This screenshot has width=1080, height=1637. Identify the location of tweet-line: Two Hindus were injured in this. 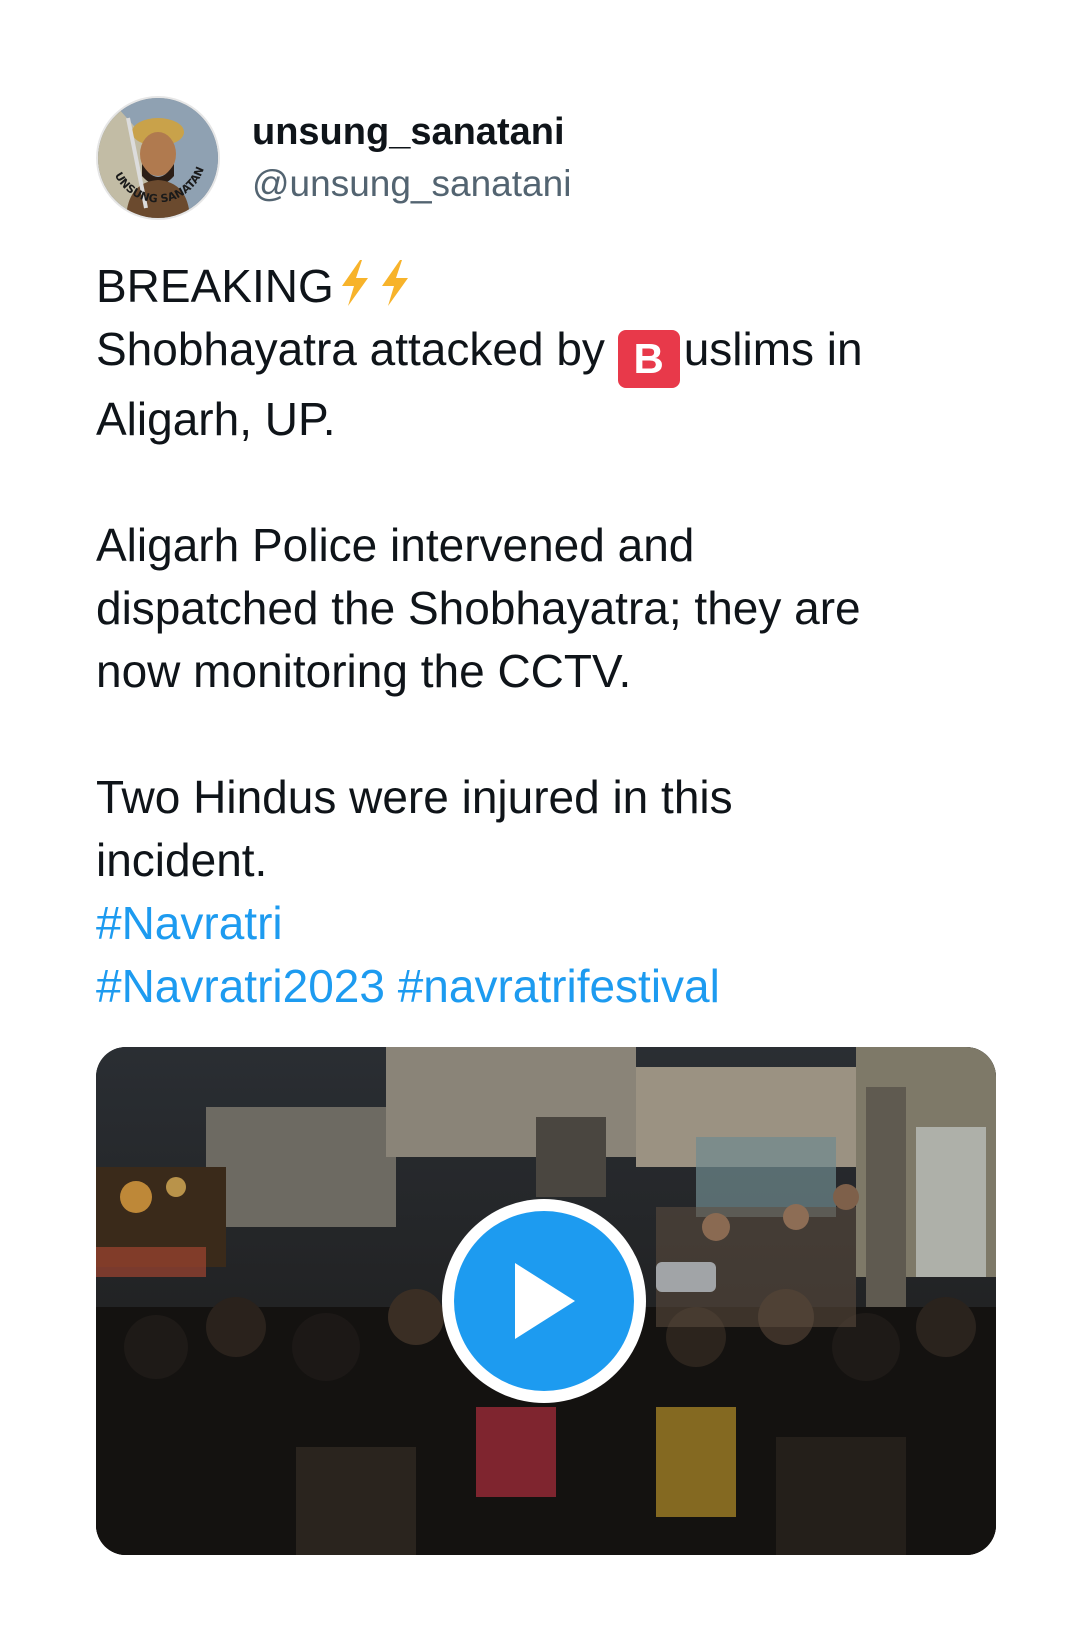
(414, 797).